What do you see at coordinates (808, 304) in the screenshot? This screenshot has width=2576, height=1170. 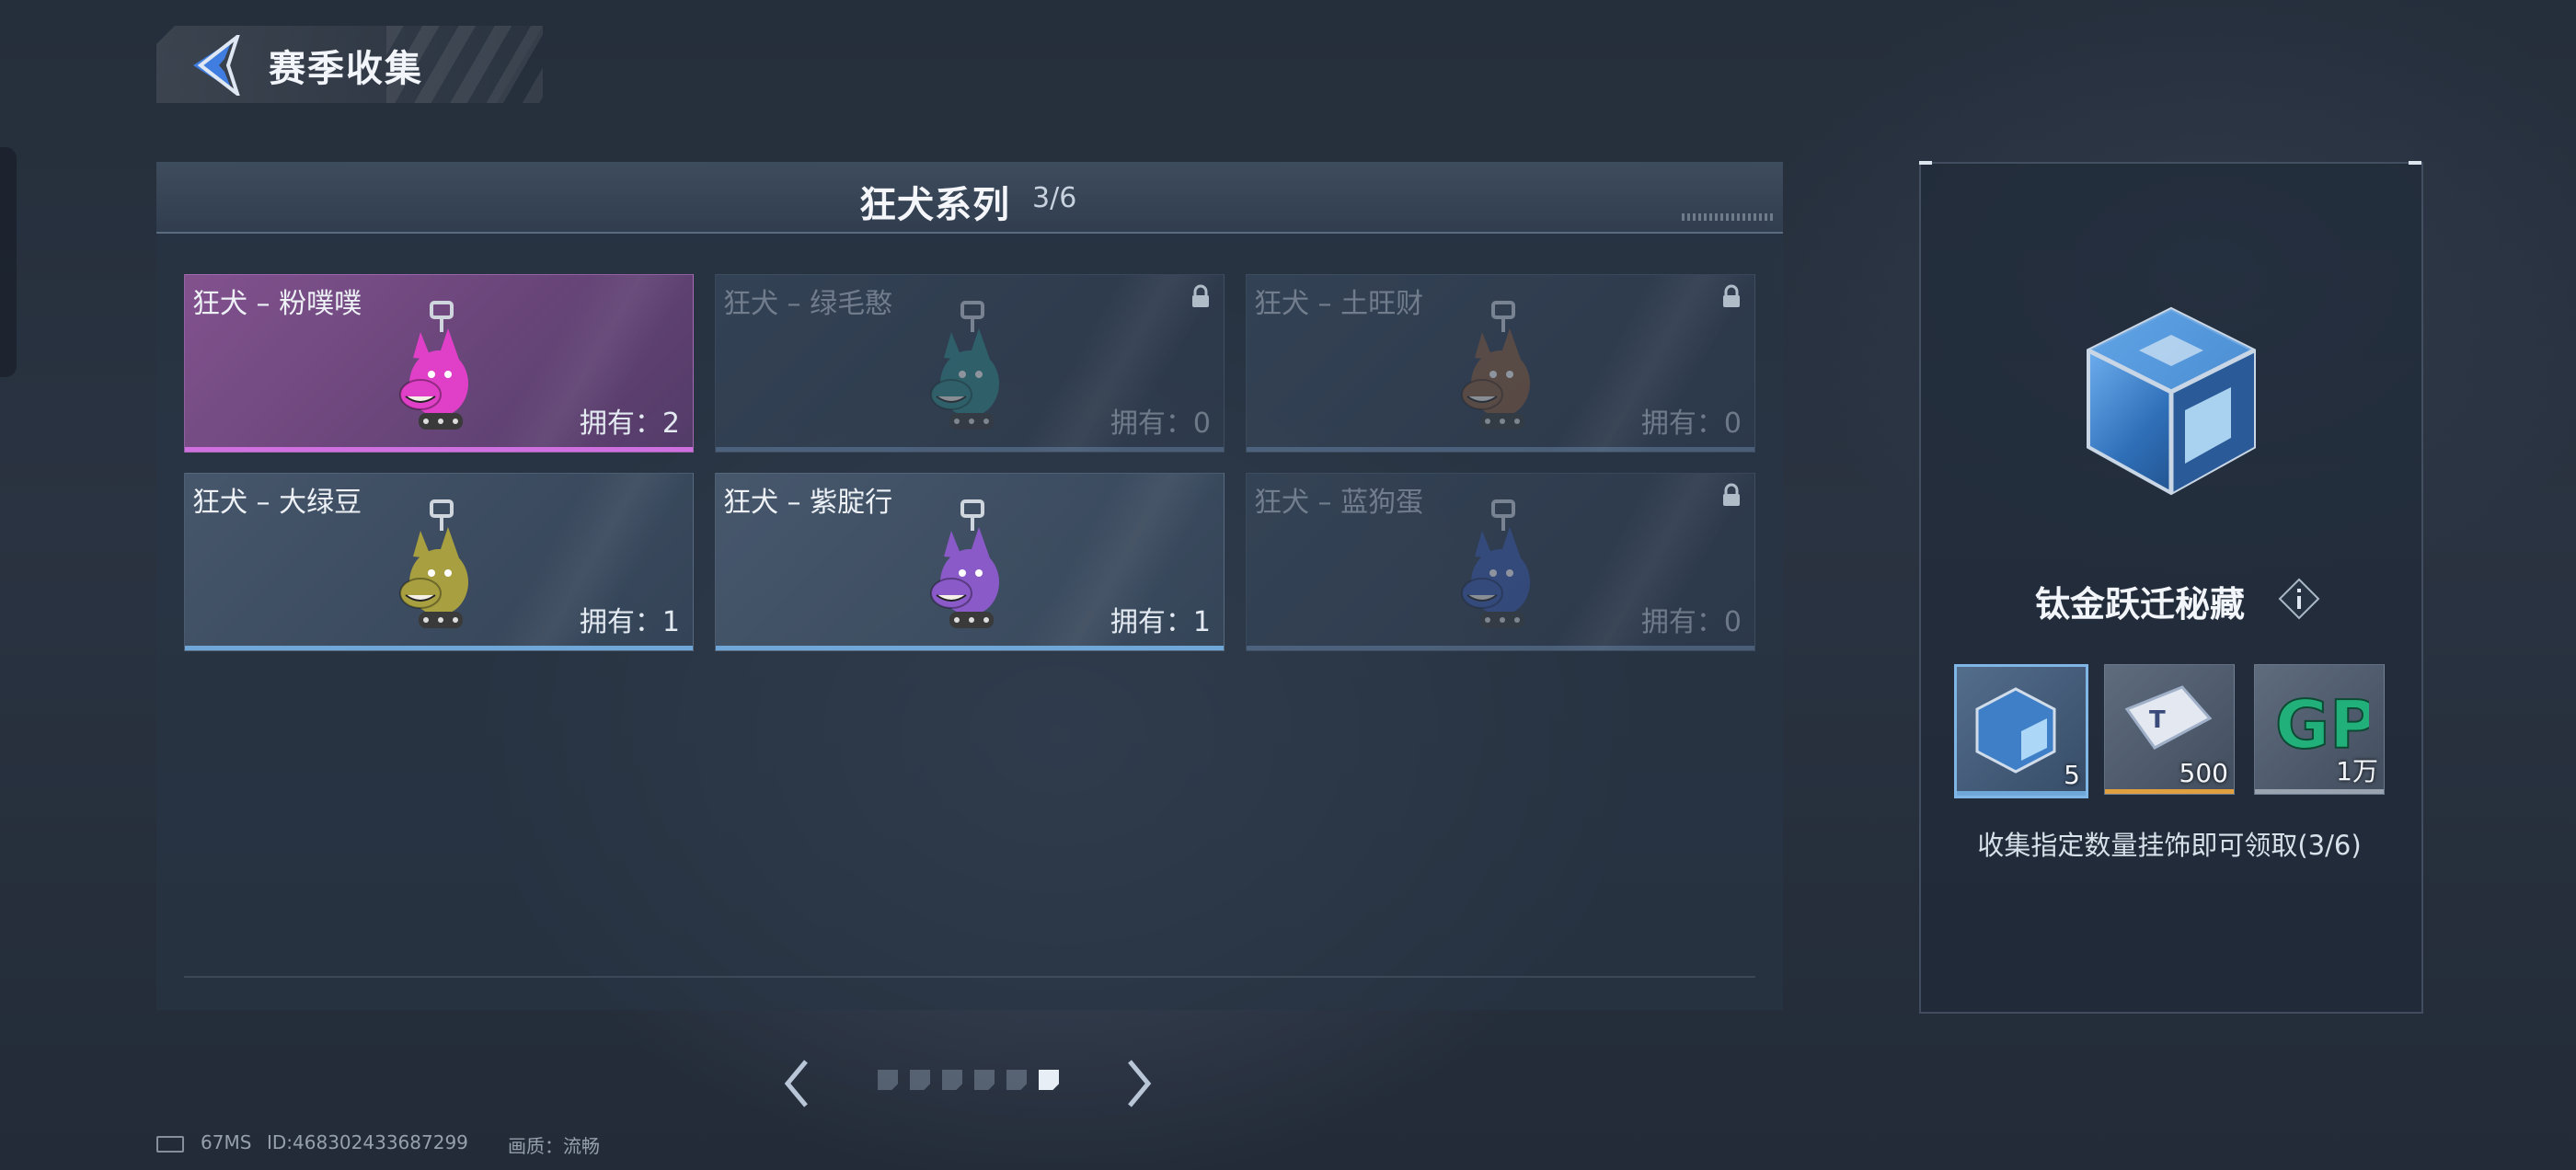 I see `card-name: 狂犬 – 绿毛憨` at bounding box center [808, 304].